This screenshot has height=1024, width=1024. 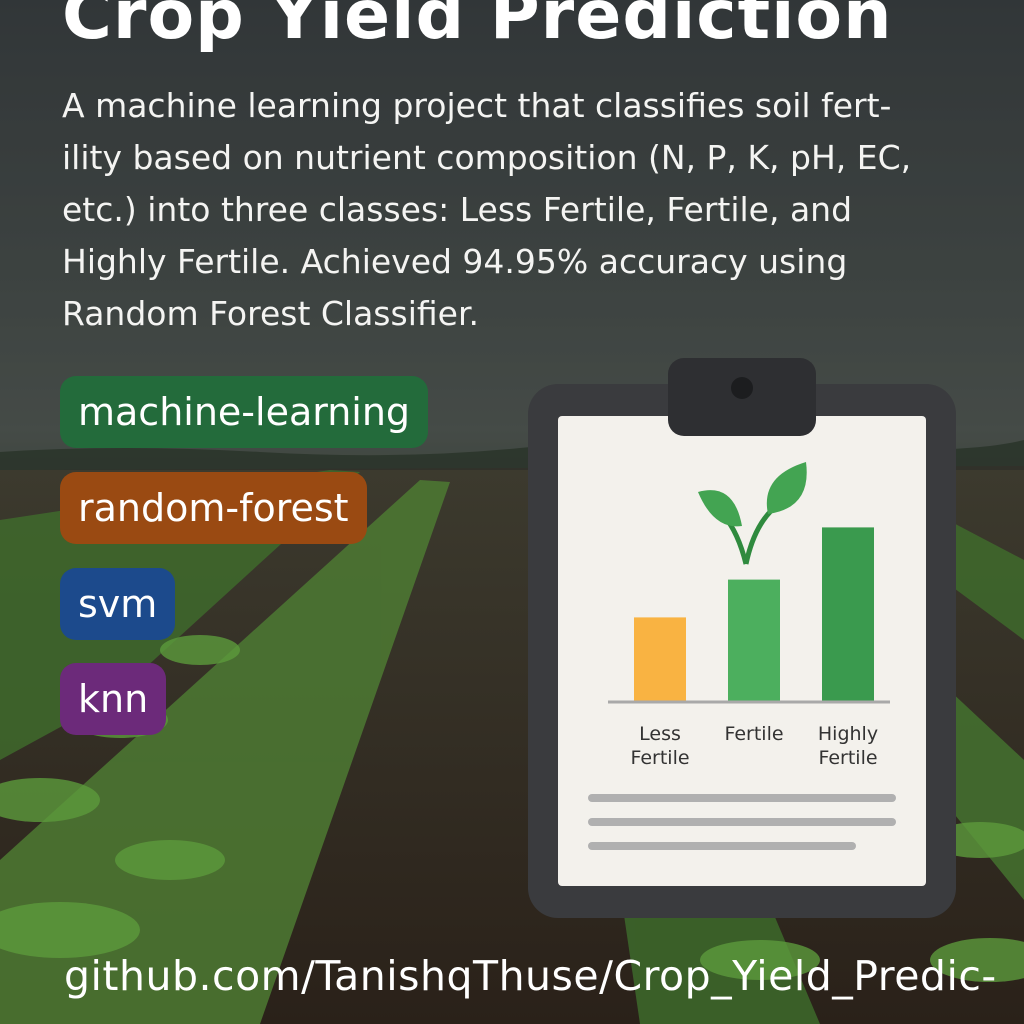 I want to click on tag-svm: svm, so click(x=118, y=604).